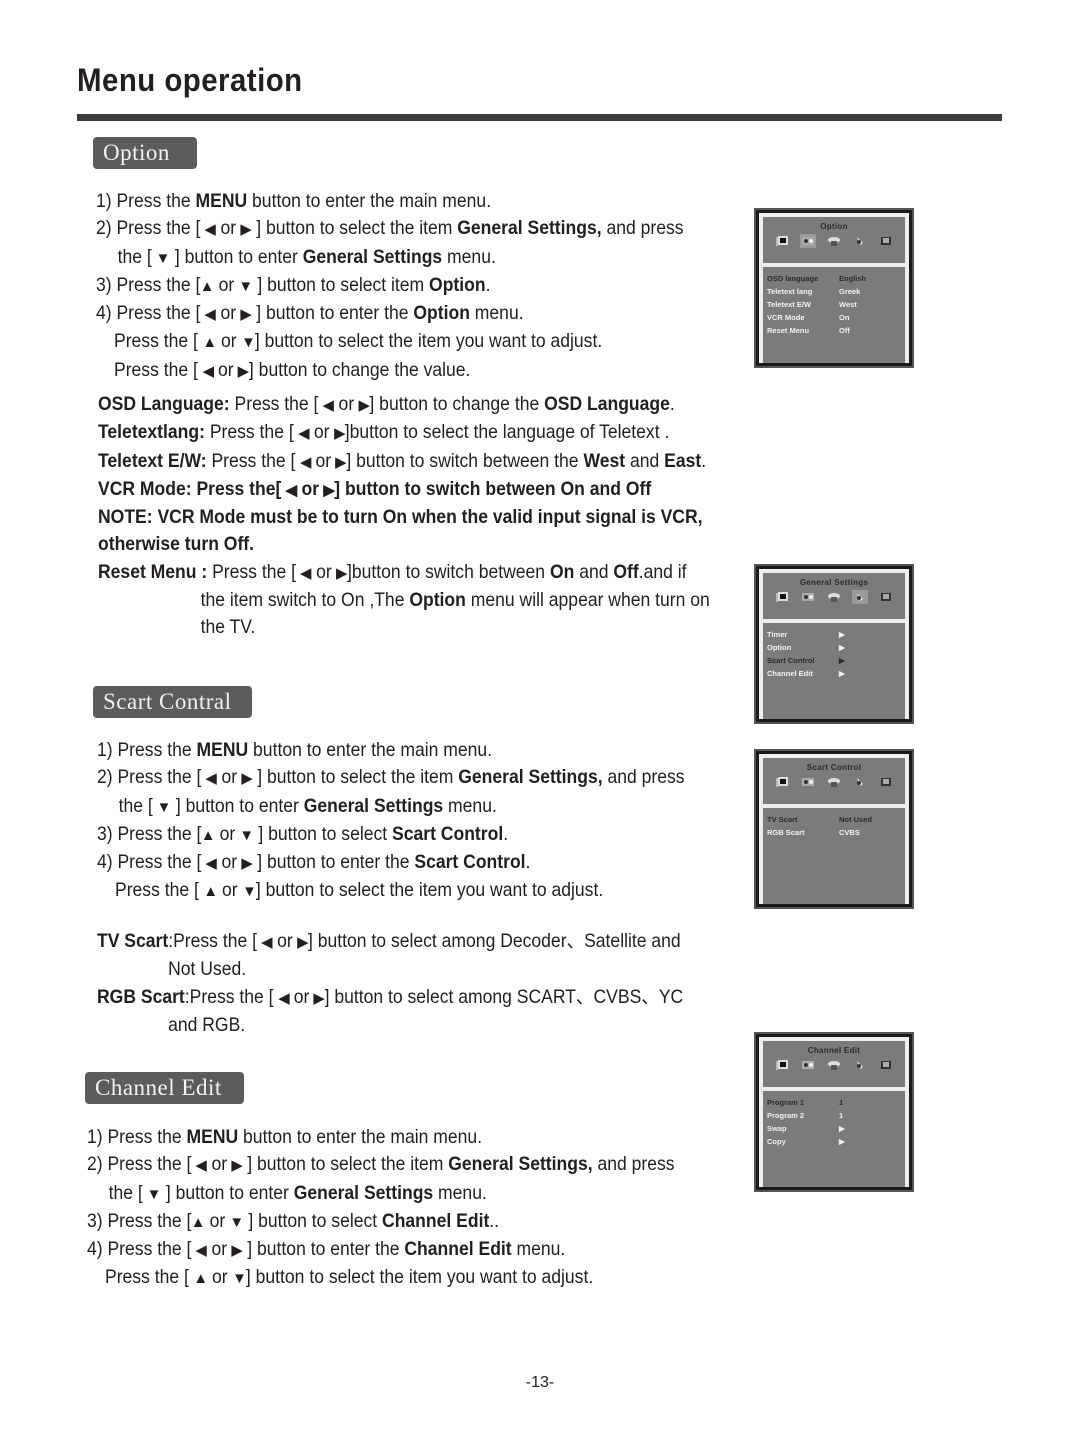 The image size is (1080, 1438). What do you see at coordinates (834, 1115) in the screenshot?
I see `osd-row: Program 2 1` at bounding box center [834, 1115].